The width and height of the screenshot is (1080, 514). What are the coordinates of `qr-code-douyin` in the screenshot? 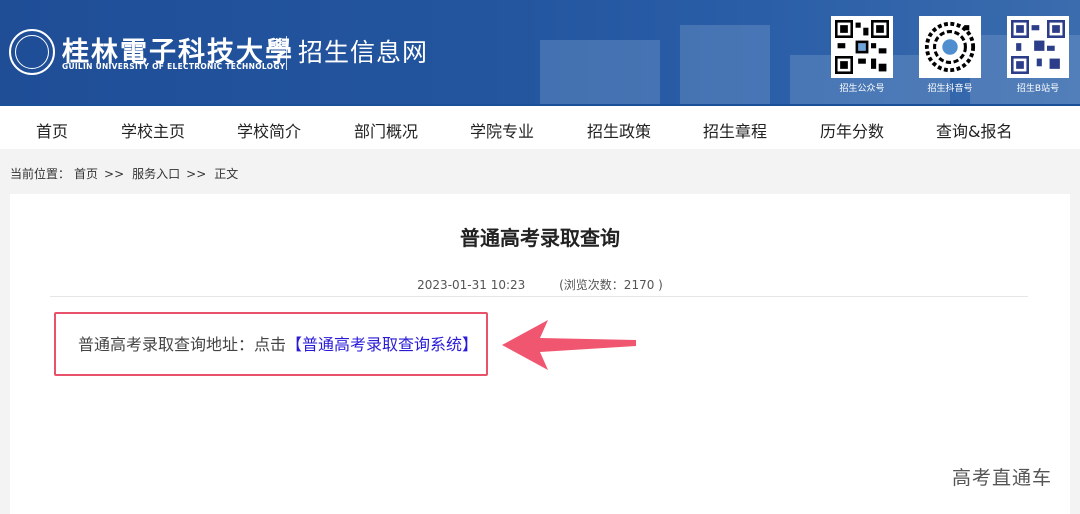 It's located at (950, 47).